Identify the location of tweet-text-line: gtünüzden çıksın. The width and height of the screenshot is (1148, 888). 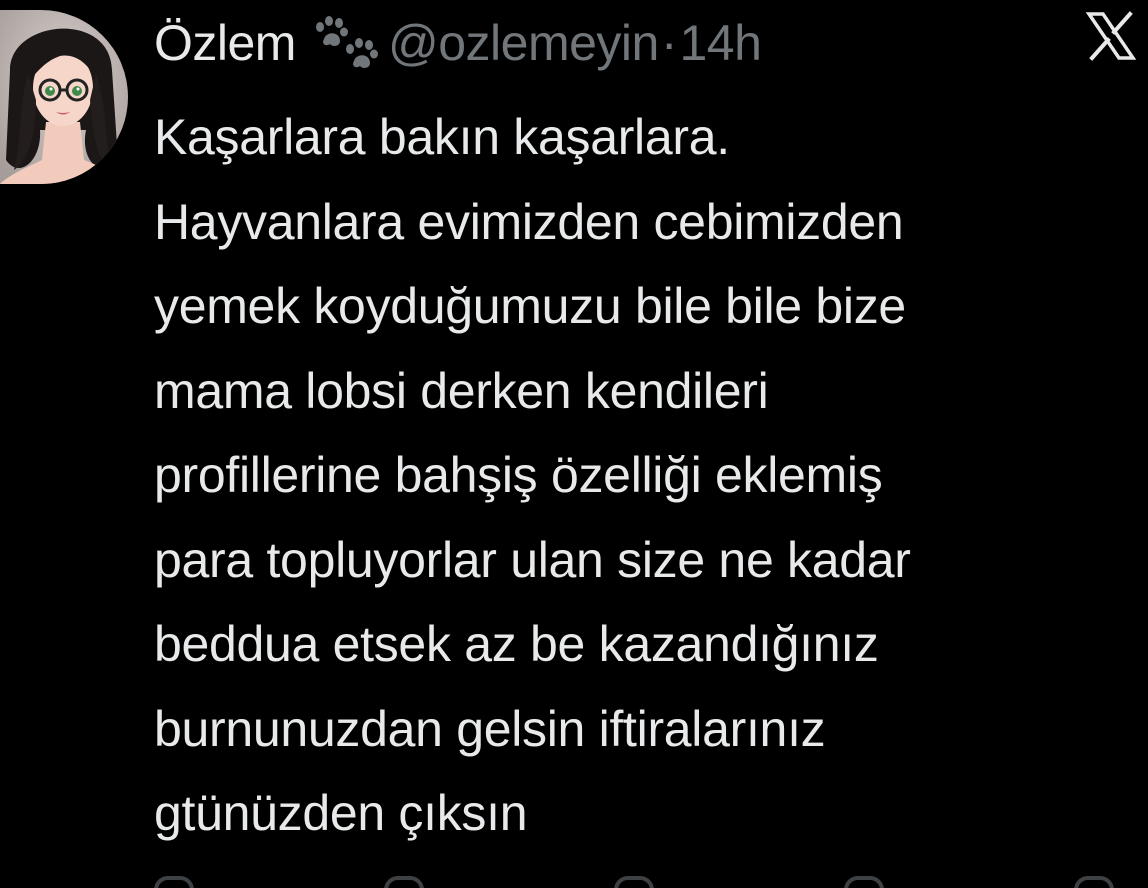
(341, 813).